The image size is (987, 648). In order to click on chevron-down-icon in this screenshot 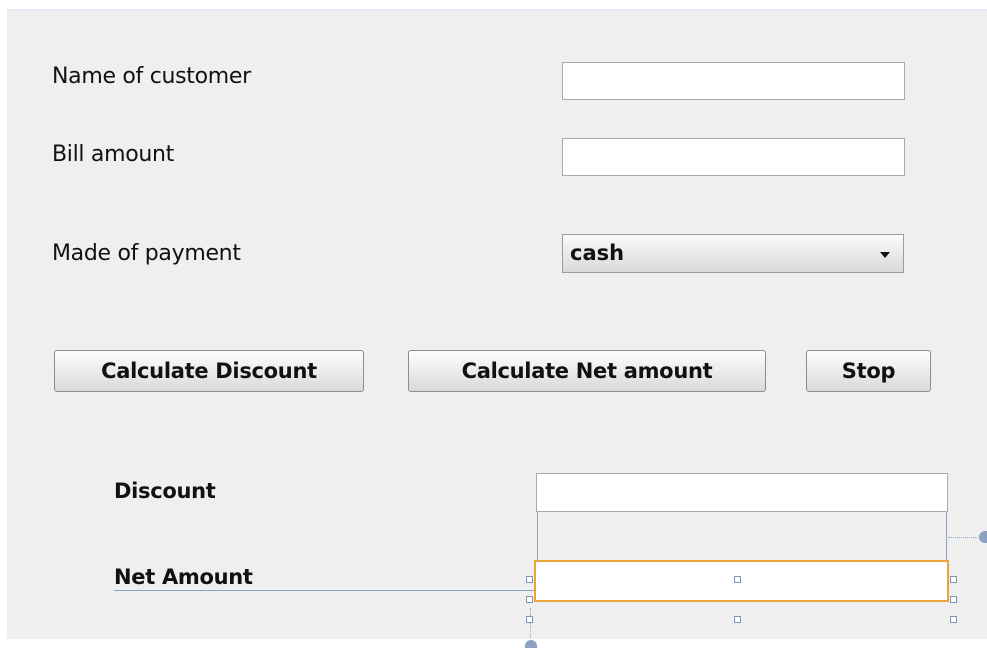, I will do `click(885, 255)`.